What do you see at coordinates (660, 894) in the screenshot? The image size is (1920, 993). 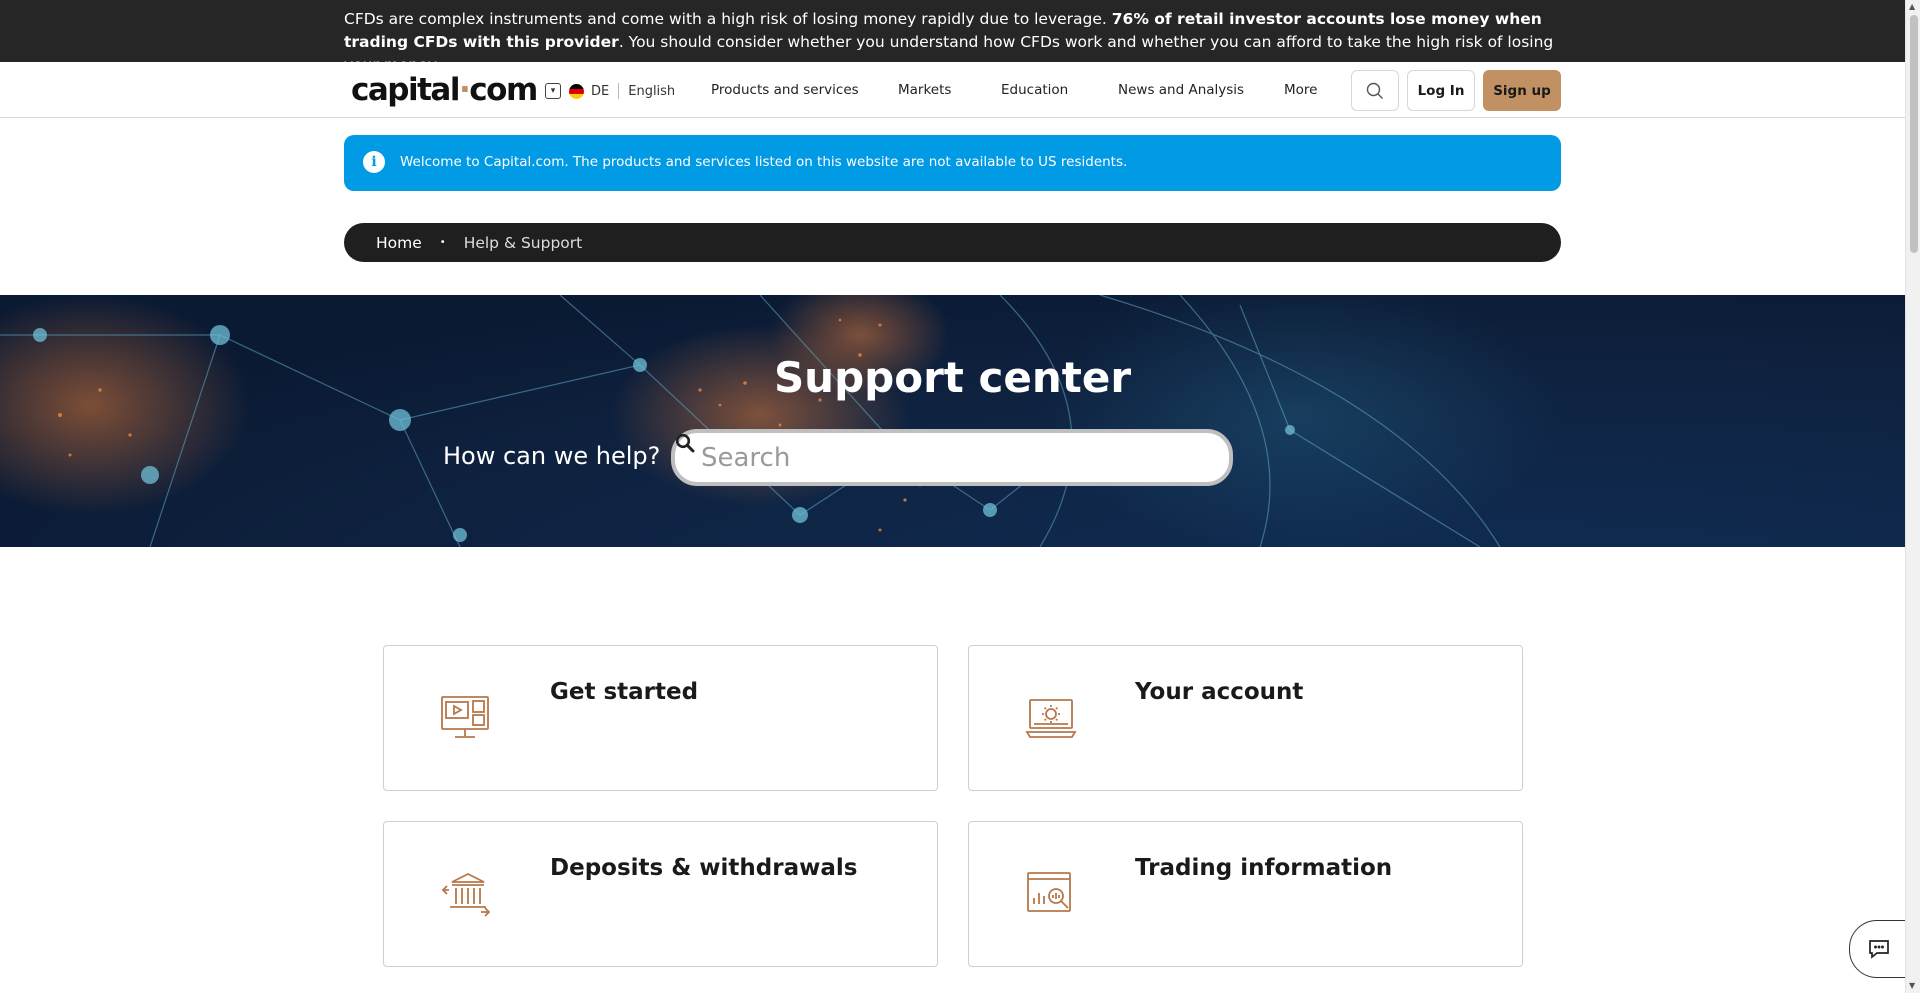 I see `card-deposits-withdrawals: Deposits & withdrawals` at bounding box center [660, 894].